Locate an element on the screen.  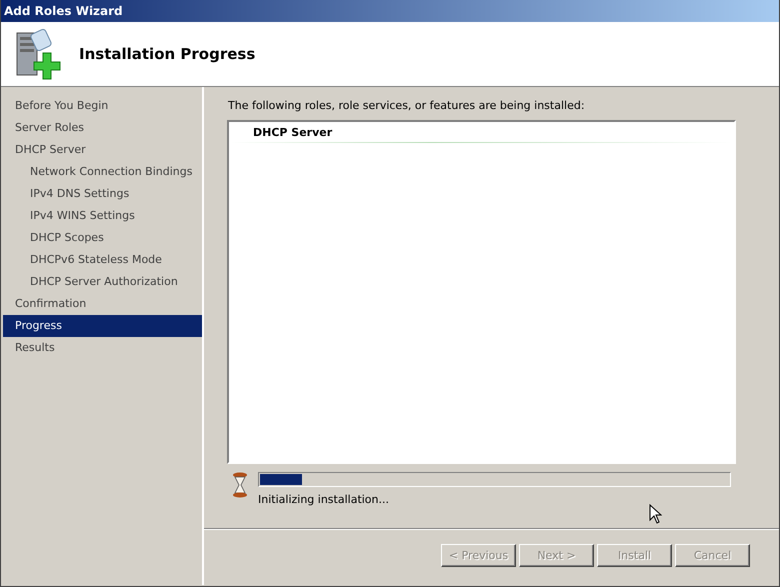
step-item: Results is located at coordinates (35, 348).